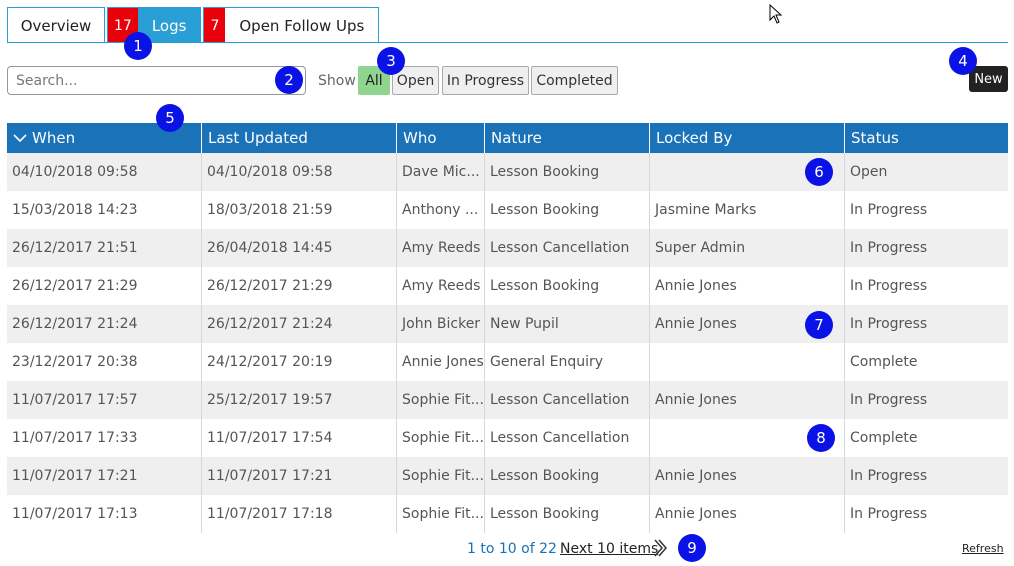  I want to click on callout-marker-8: 8, so click(821, 438).